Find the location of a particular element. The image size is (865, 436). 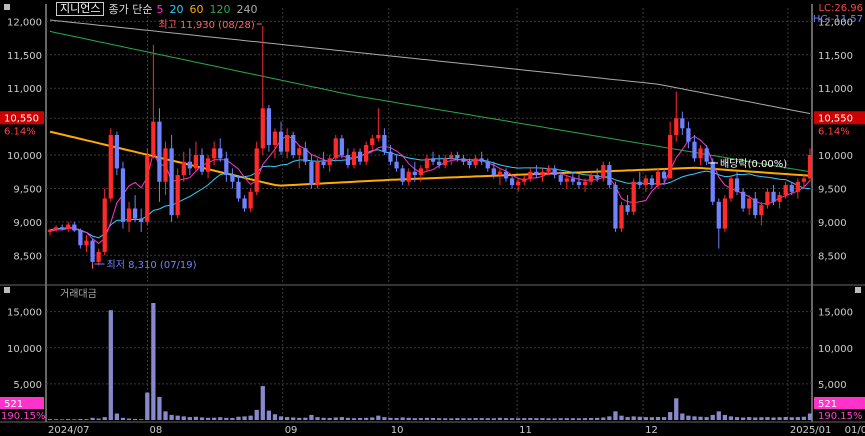

price-tick-right: 9,000 is located at coordinates (832, 223).